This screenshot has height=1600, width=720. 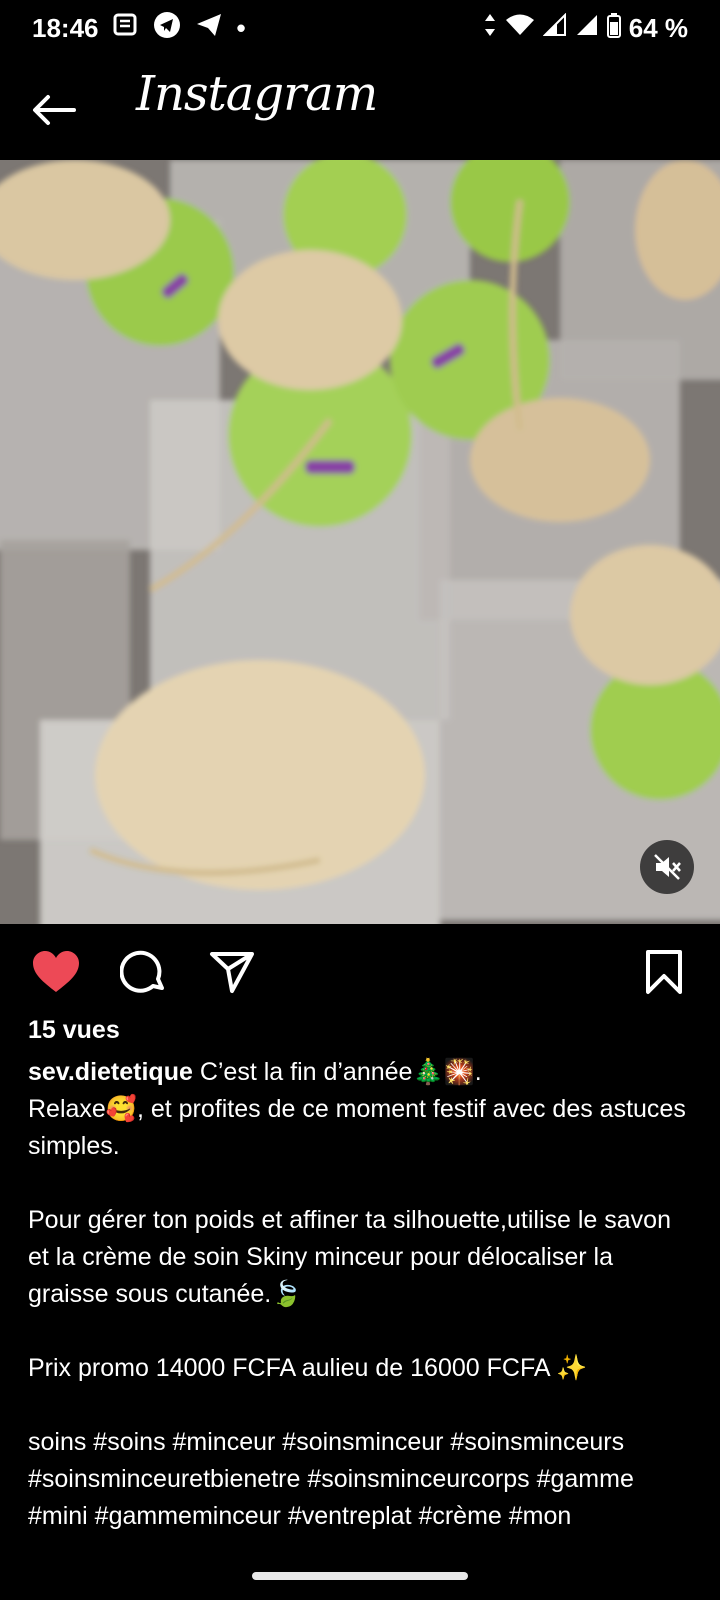 I want to click on home-indicator, so click(x=360, y=1576).